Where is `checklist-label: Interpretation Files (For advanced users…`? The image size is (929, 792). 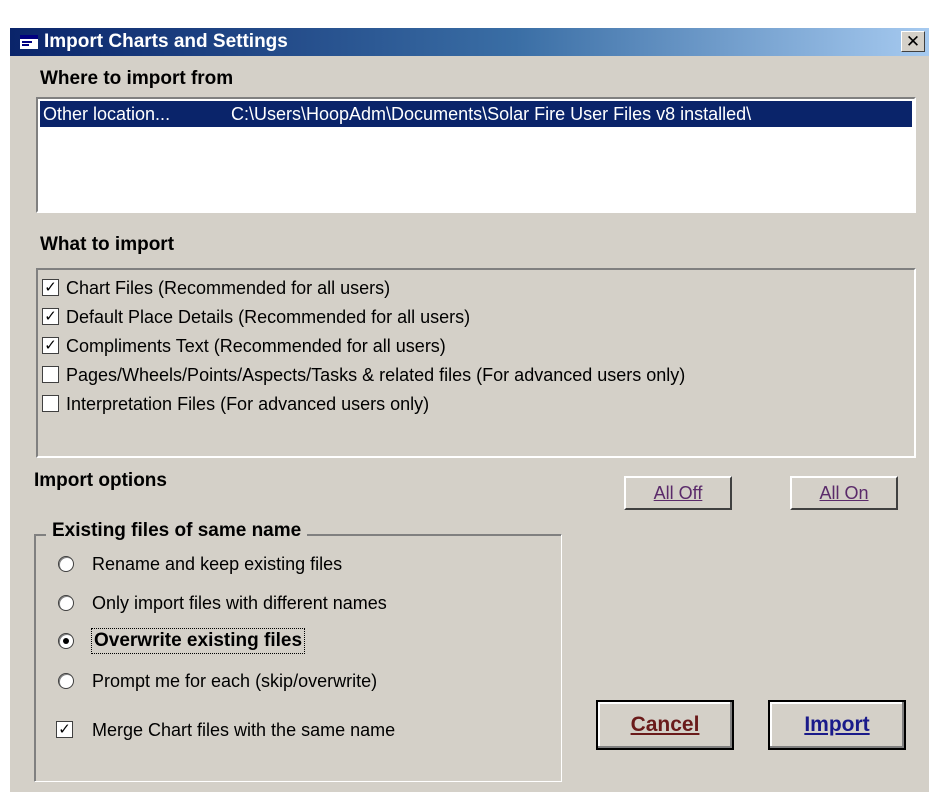 checklist-label: Interpretation Files (For advanced users… is located at coordinates (248, 404).